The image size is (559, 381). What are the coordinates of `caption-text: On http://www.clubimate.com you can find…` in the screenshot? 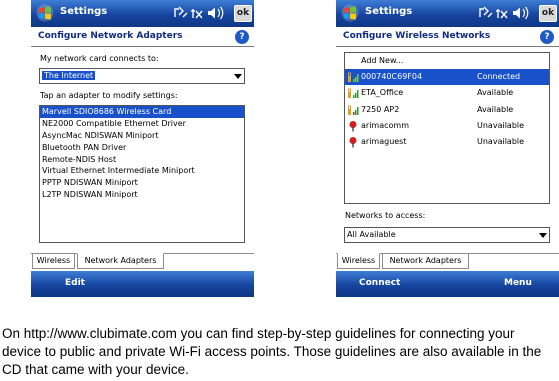 It's located at (272, 351).